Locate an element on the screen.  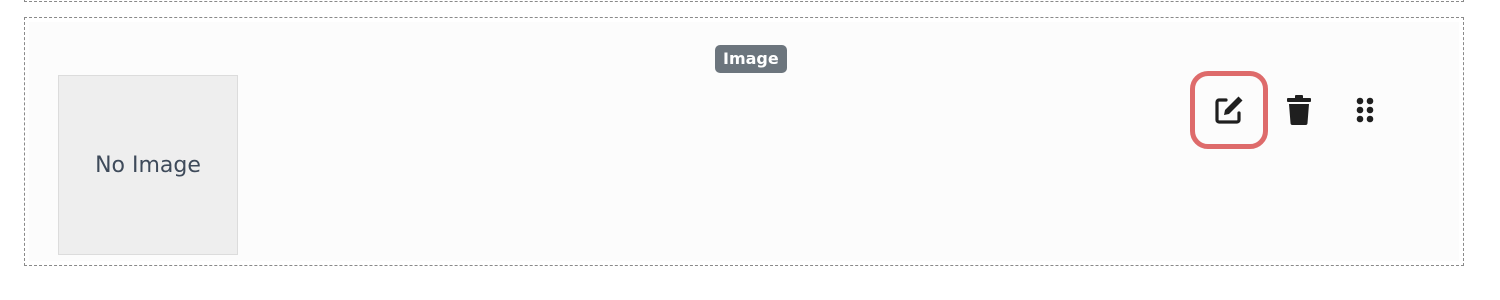
placeholder-text: No Image is located at coordinates (148, 165).